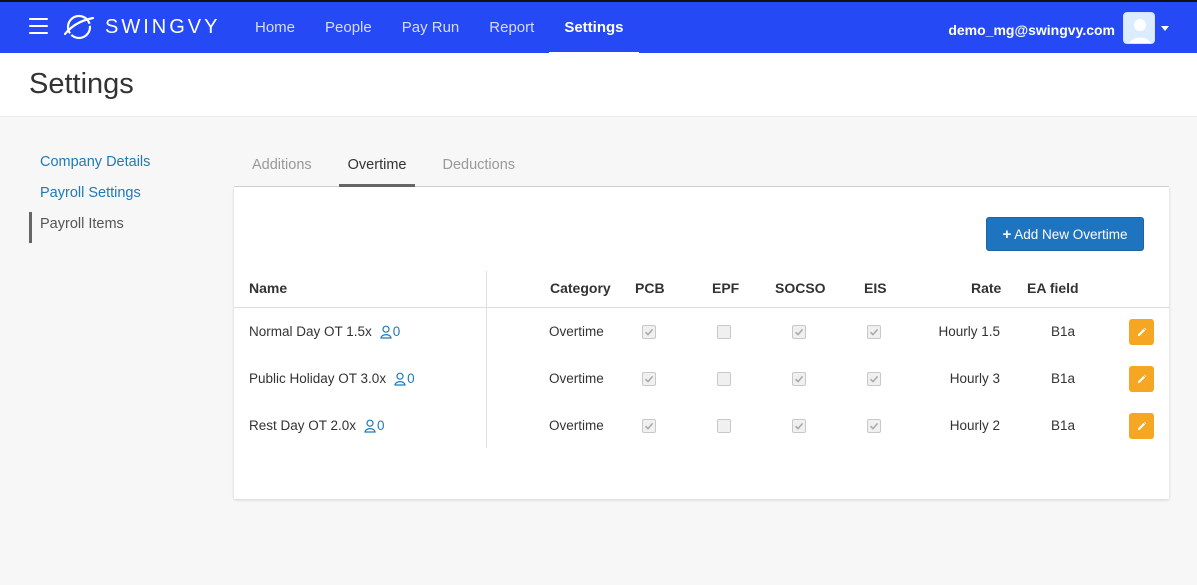  I want to click on chevron-down-icon, so click(1165, 28).